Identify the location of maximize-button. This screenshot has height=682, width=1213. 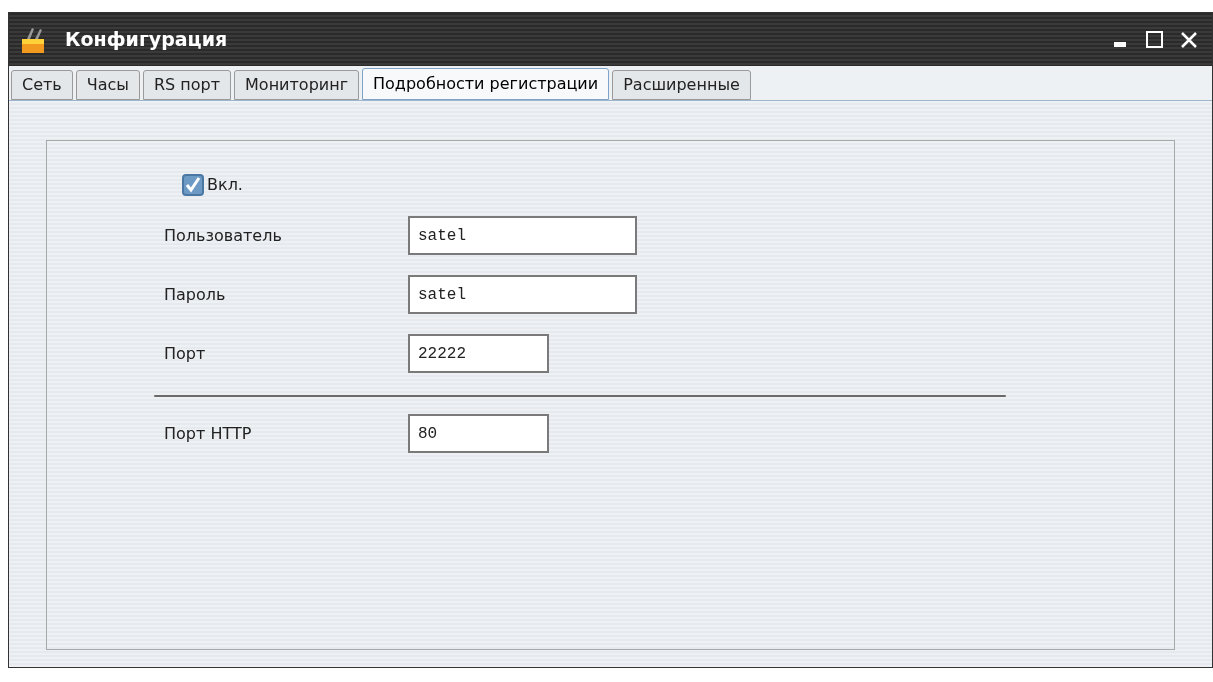
(1154, 39).